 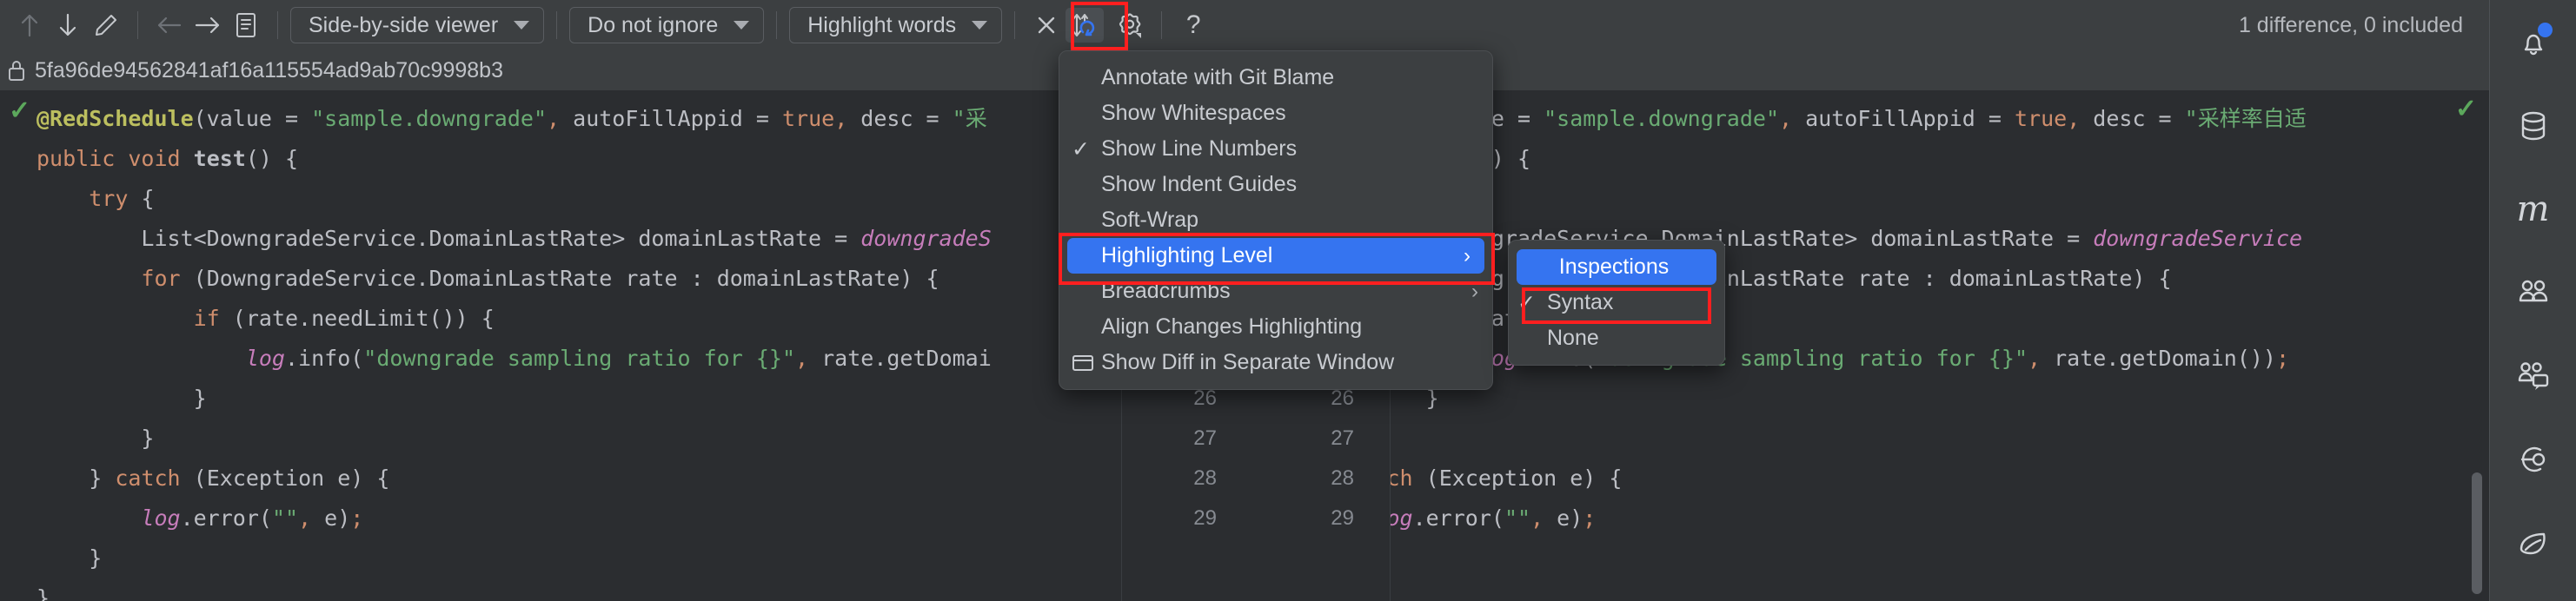 I want to click on leaf-icon, so click(x=2533, y=543).